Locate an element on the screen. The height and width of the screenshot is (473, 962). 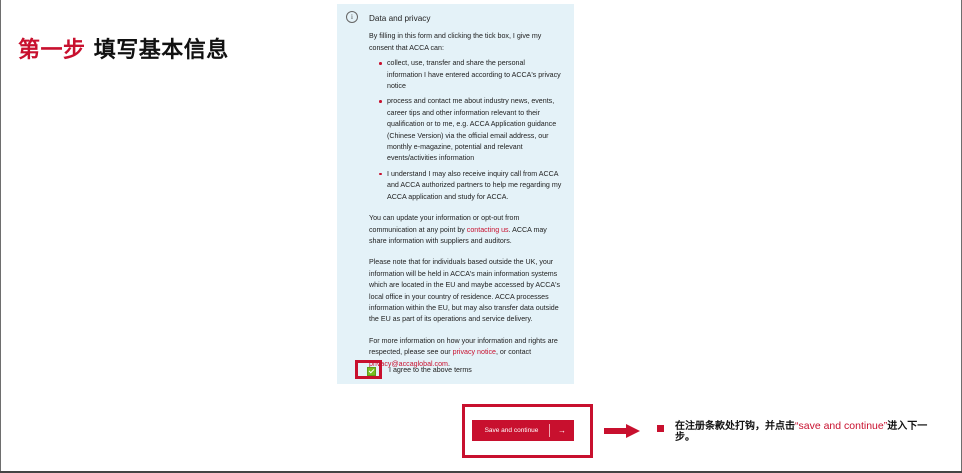
privacy-notice-link: privacy notice is located at coordinates (474, 352).